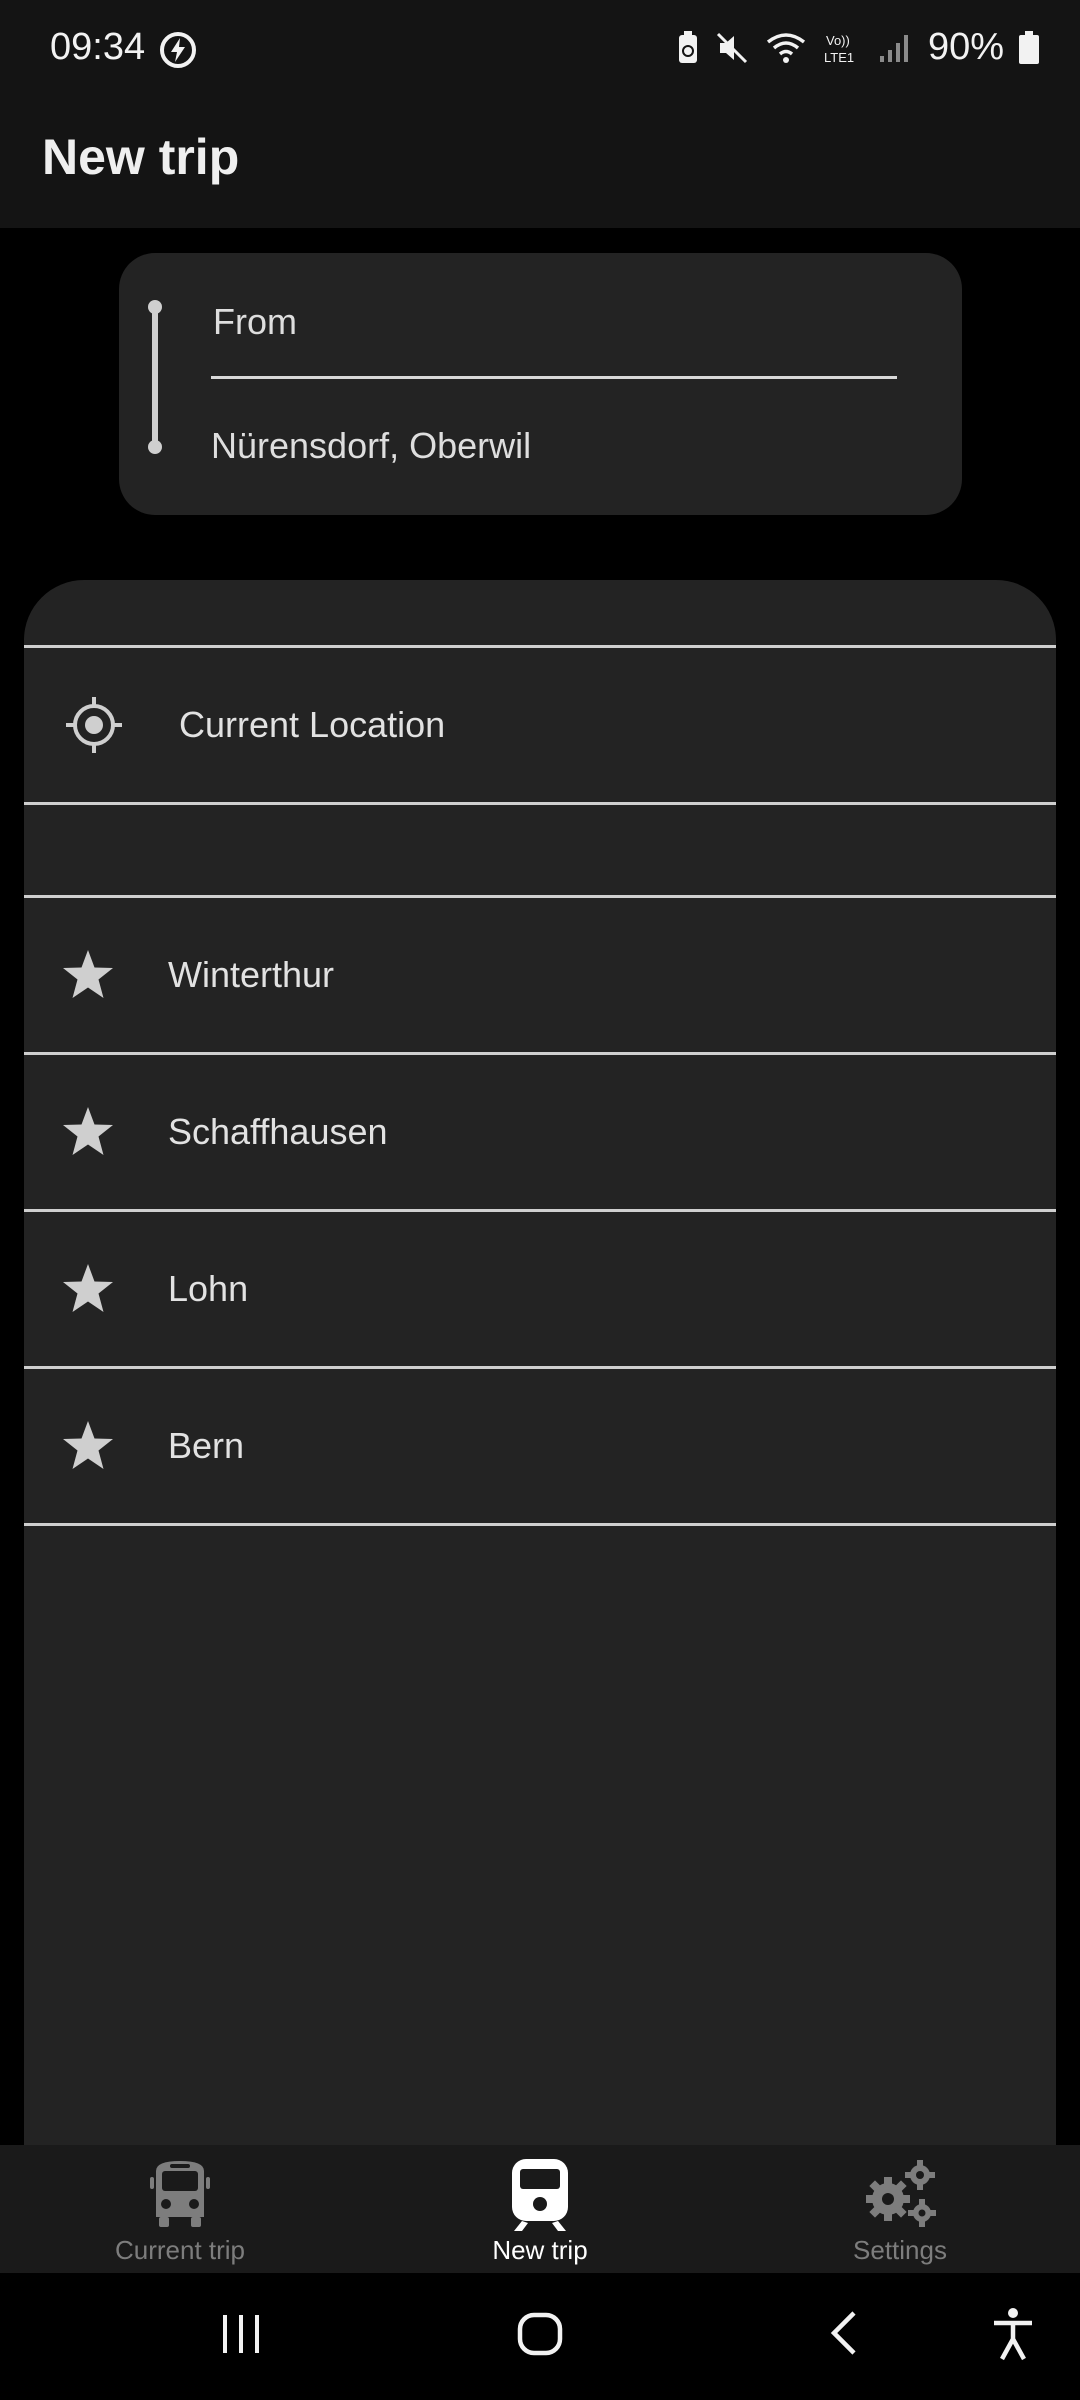  I want to click on favorite-item-schaffhausen: Schaffhausen, so click(540, 1133).